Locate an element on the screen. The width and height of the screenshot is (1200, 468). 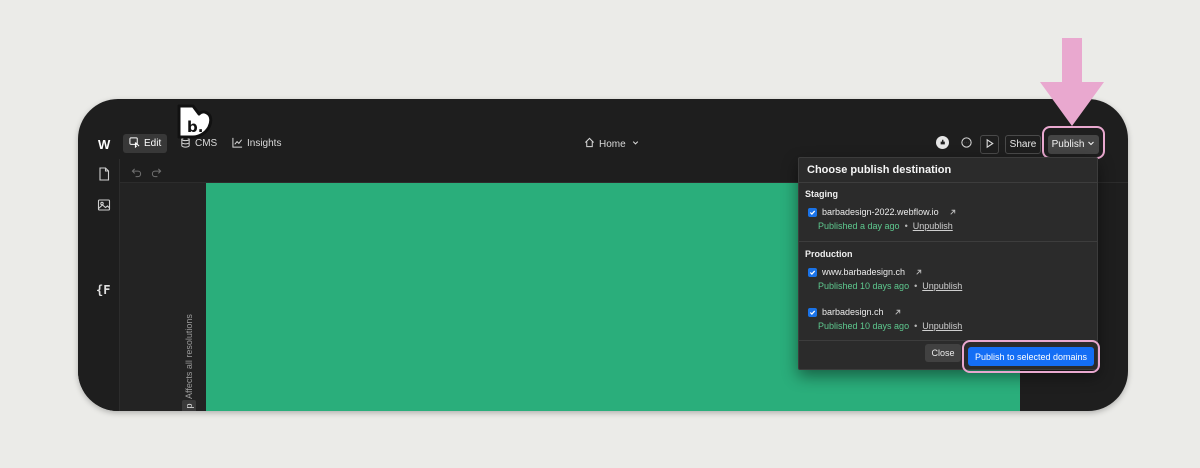
domain-name: barbadesign.ch is located at coordinates (853, 312).